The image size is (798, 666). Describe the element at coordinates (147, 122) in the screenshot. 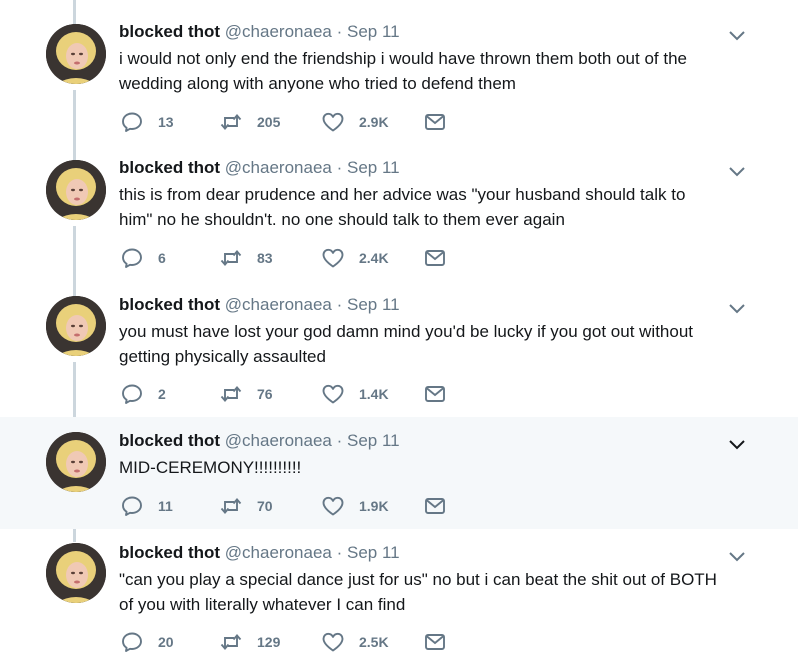

I see `reply-button: 13` at that location.